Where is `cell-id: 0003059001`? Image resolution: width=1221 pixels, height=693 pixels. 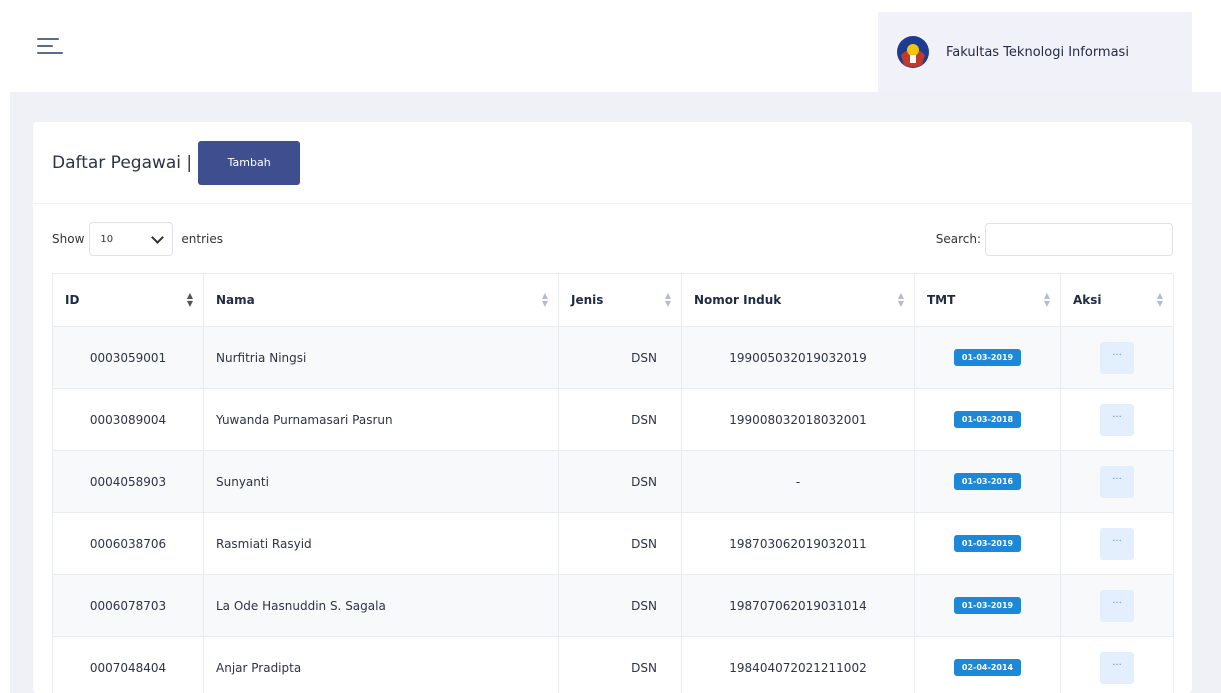
cell-id: 0003059001 is located at coordinates (128, 357).